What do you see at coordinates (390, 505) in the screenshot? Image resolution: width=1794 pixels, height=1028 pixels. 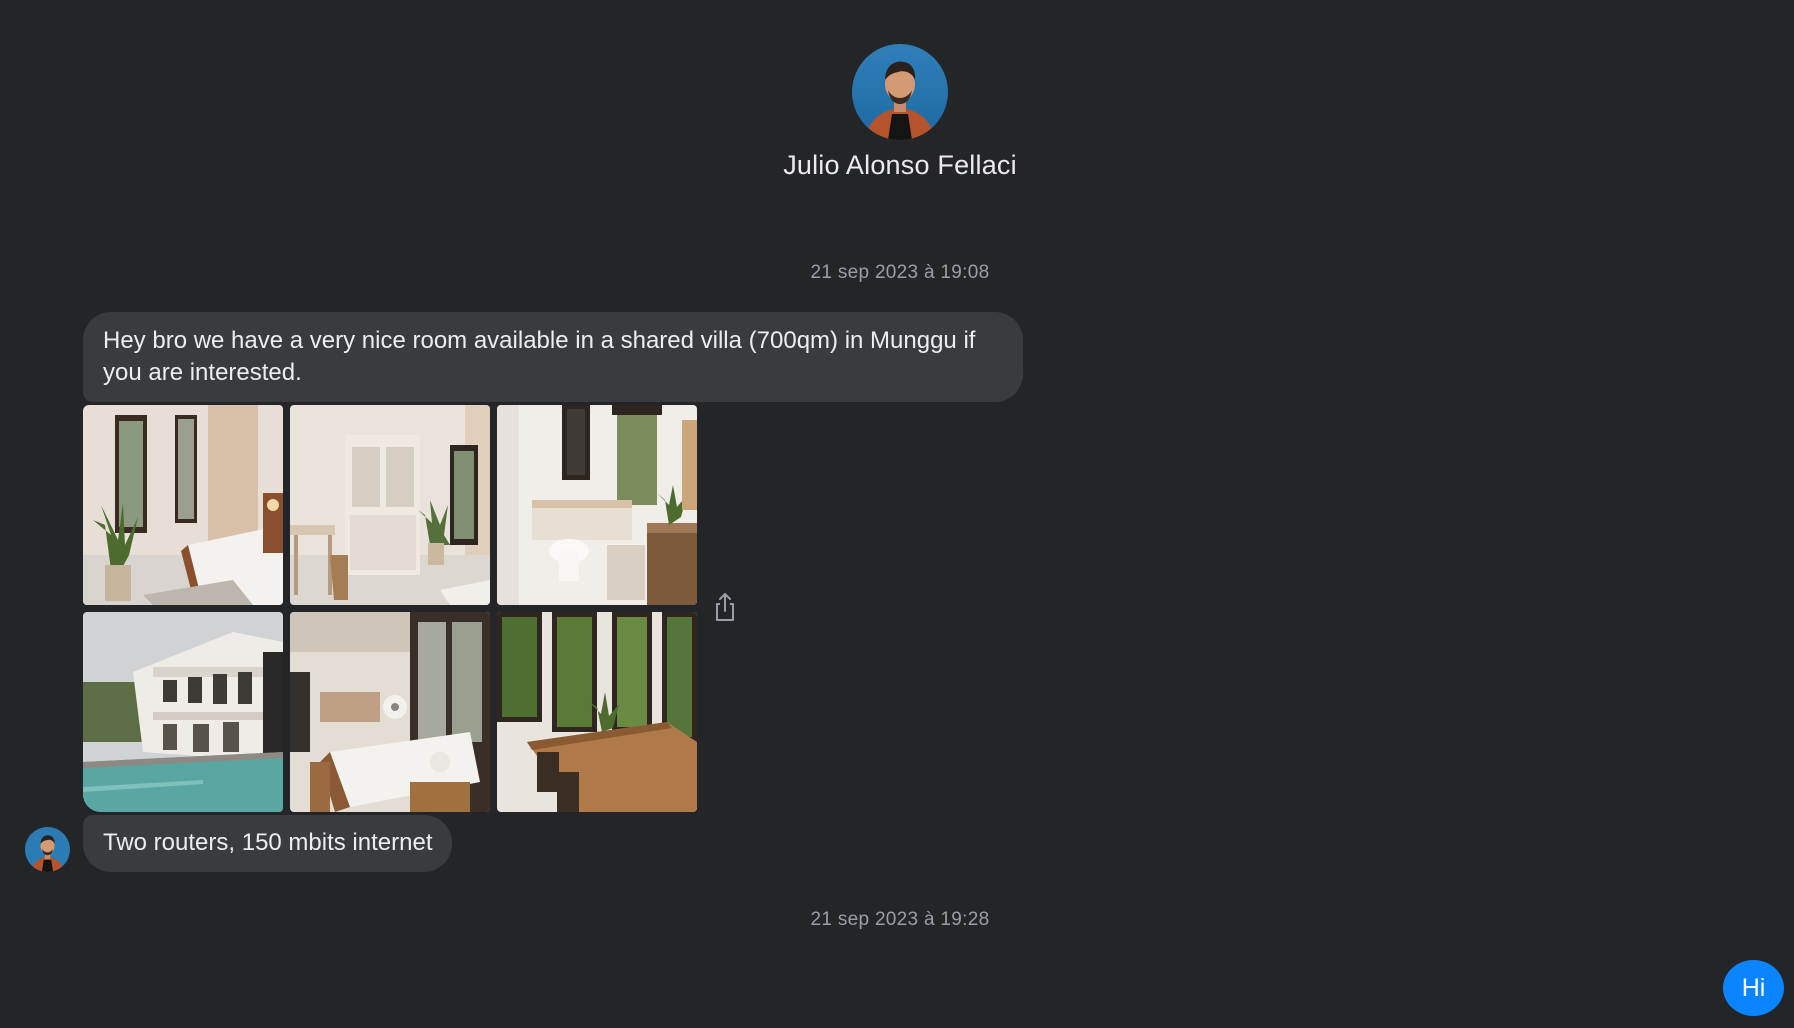 I see `photo-wardrobe-room` at bounding box center [390, 505].